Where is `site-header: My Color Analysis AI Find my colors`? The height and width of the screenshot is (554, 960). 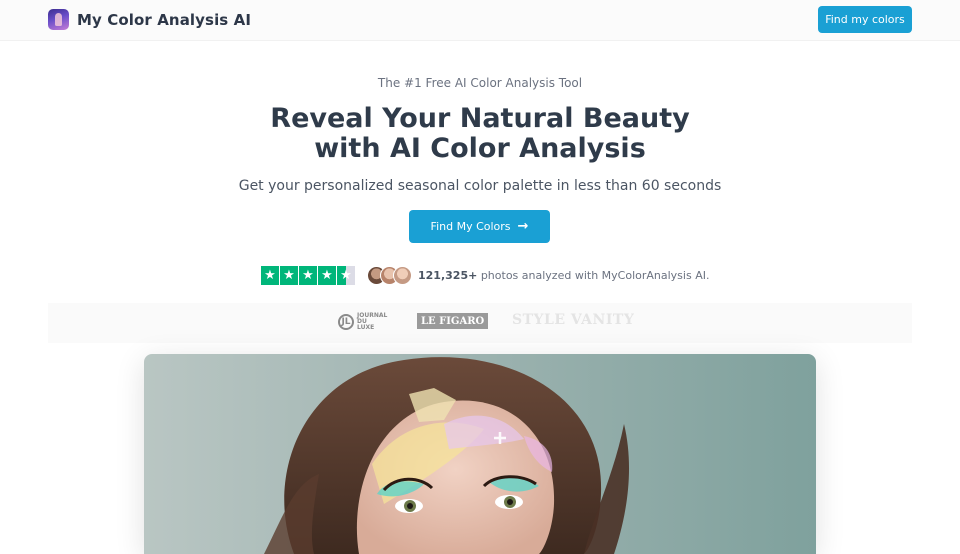
site-header: My Color Analysis AI Find my colors is located at coordinates (480, 20).